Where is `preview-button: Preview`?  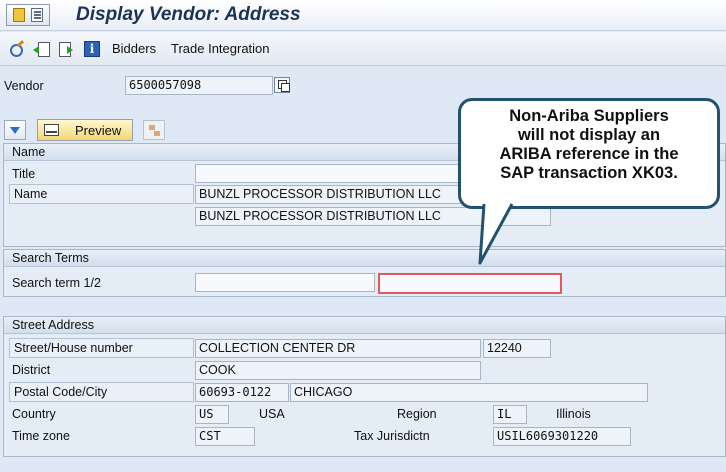 preview-button: Preview is located at coordinates (85, 130).